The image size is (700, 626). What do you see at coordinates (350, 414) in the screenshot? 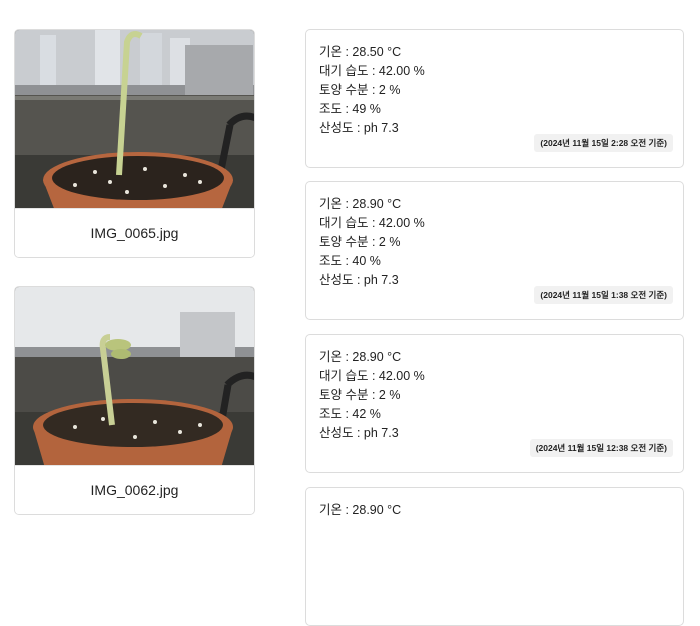
I see `illuminance-reading: 조도 : 42 %` at bounding box center [350, 414].